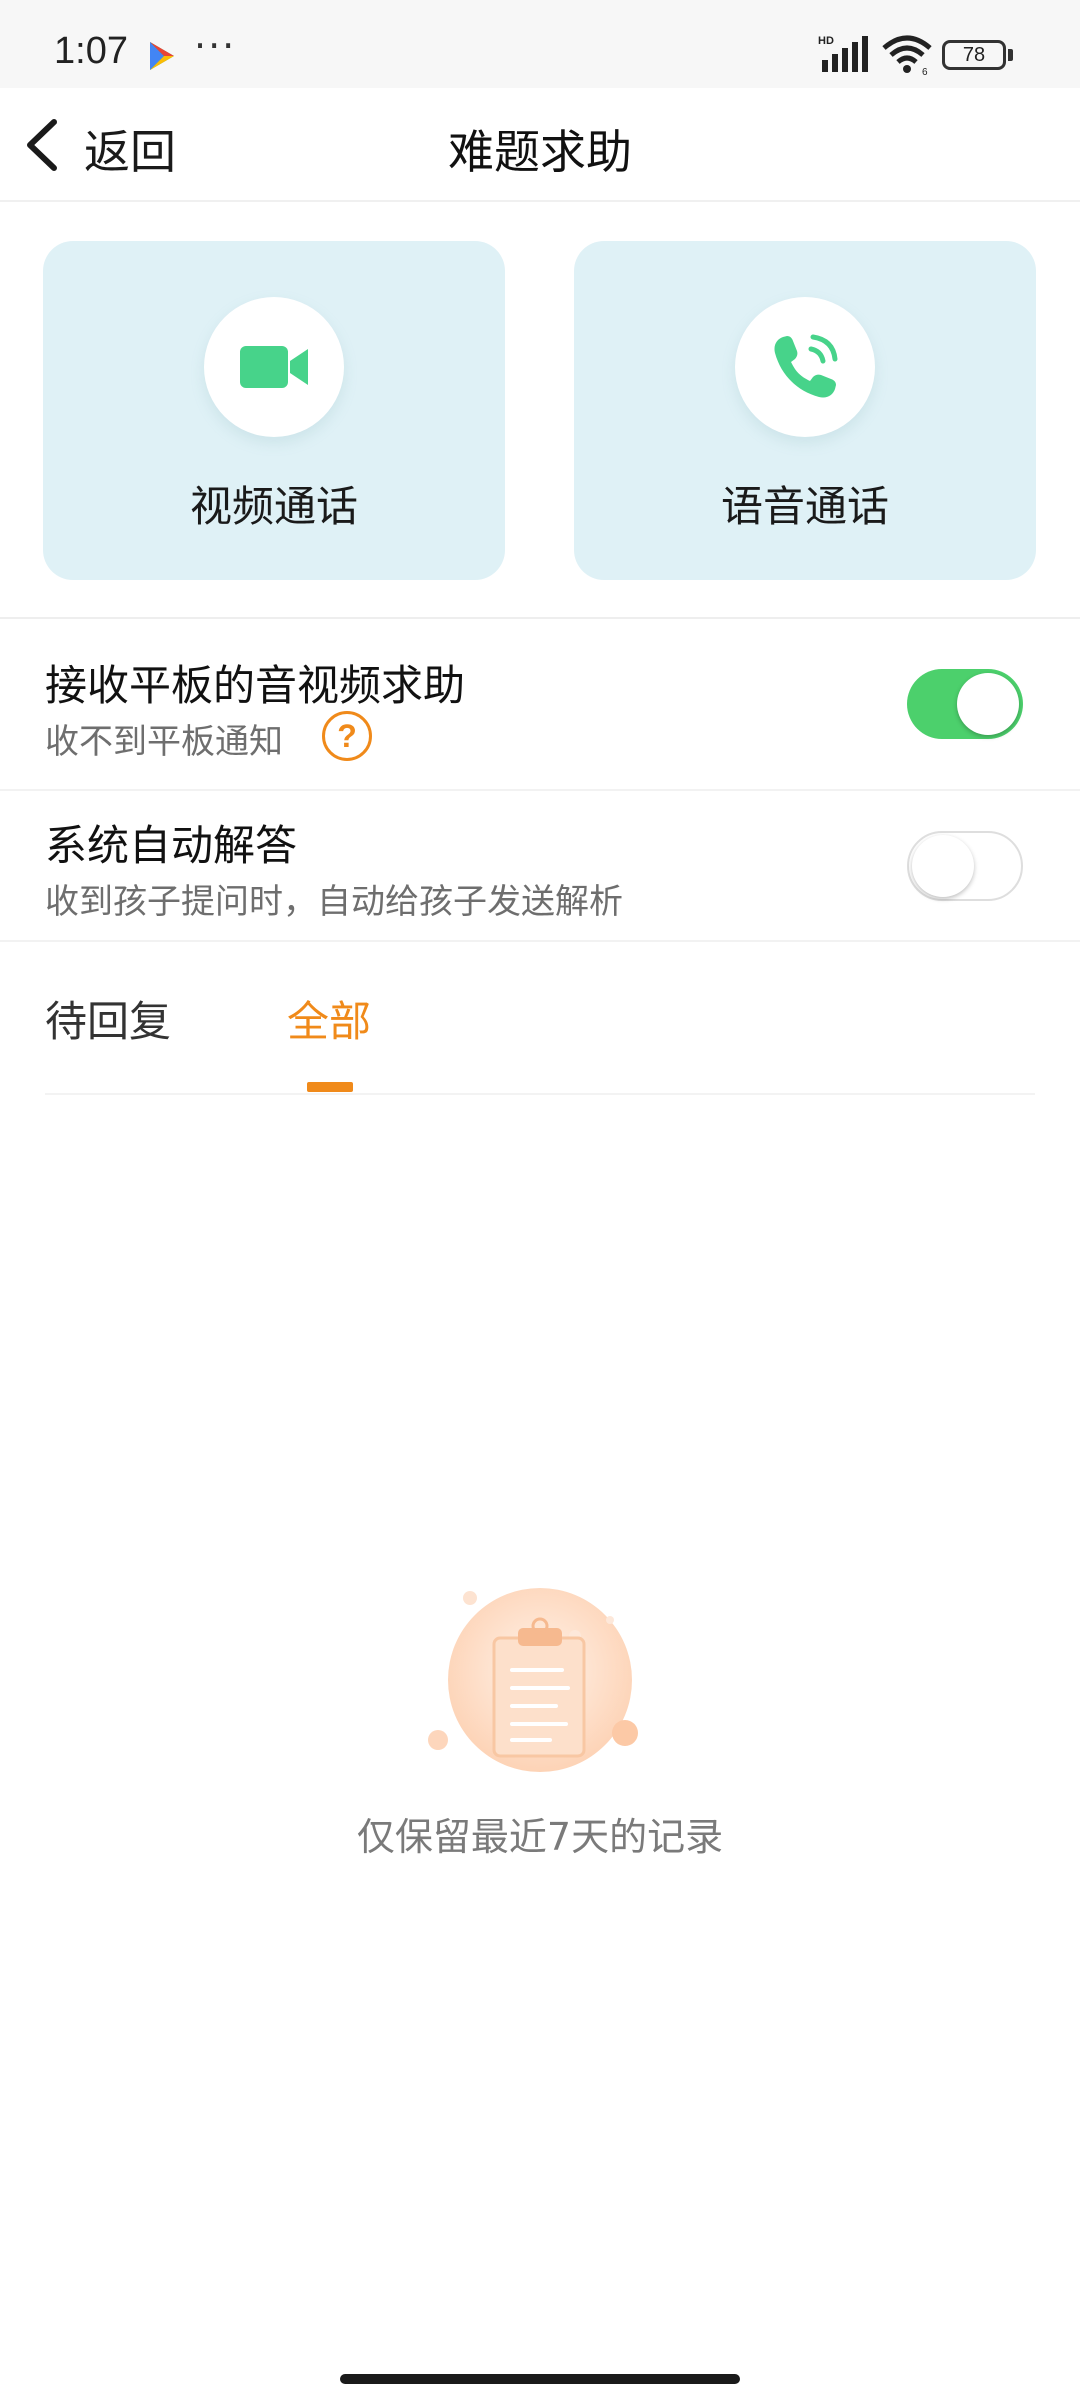  What do you see at coordinates (108, 1018) in the screenshot?
I see `tab-pending: 待回复` at bounding box center [108, 1018].